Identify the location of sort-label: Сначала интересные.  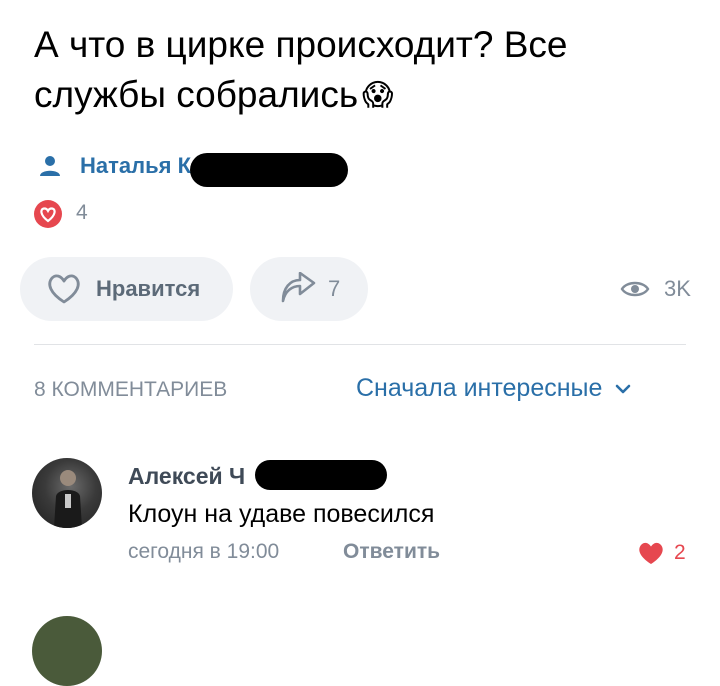
(479, 388).